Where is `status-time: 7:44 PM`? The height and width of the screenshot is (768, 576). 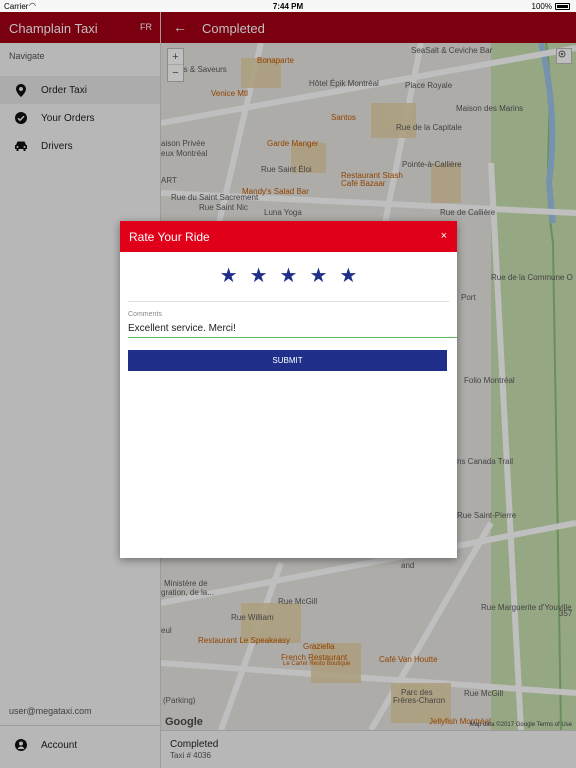
status-time: 7:44 PM is located at coordinates (288, 6).